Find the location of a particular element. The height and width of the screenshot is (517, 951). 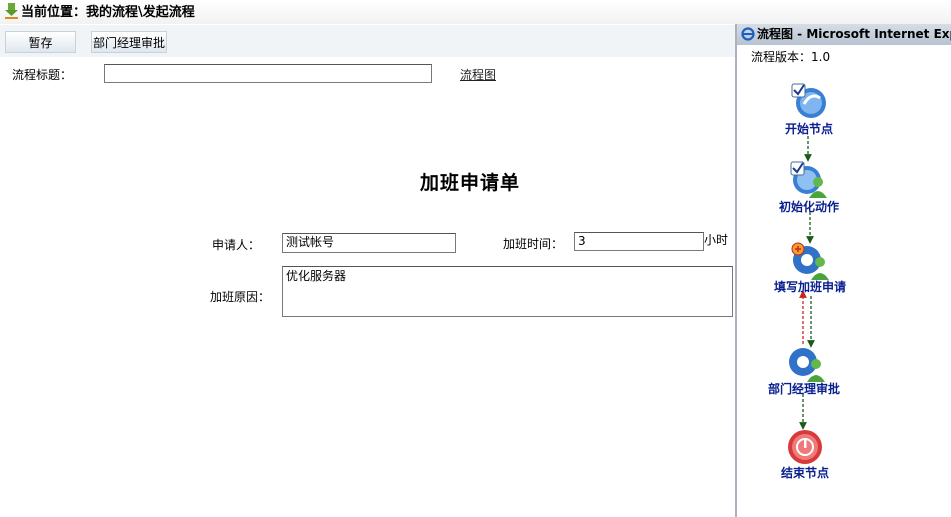

toolbar: 暂存 部门经理审批 is located at coordinates (367, 41).